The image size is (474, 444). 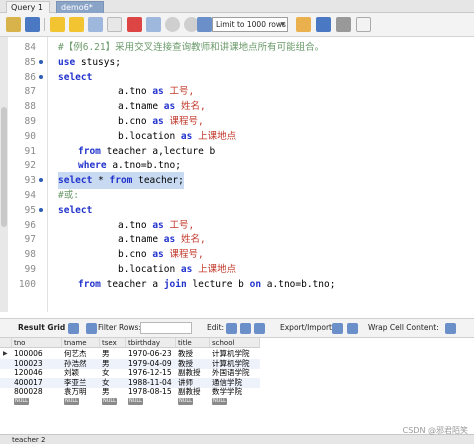 I want to click on table-cell: 外国语学院, so click(x=235, y=373).